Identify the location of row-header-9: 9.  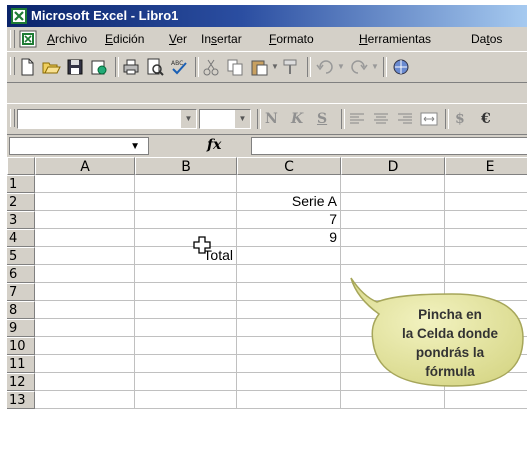
(21, 328).